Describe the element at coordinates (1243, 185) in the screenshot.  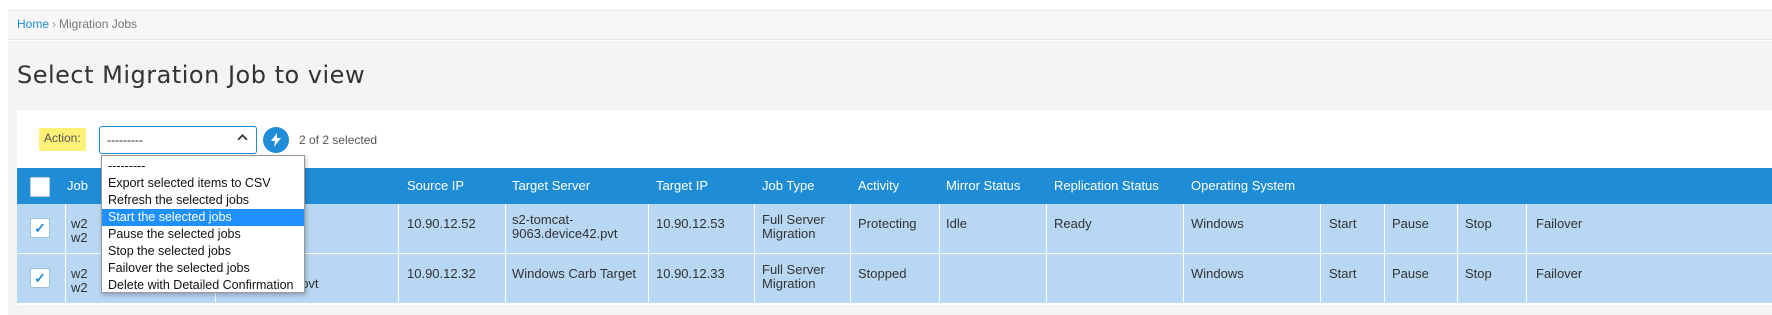
I see `header-operating-system: Operating System` at that location.